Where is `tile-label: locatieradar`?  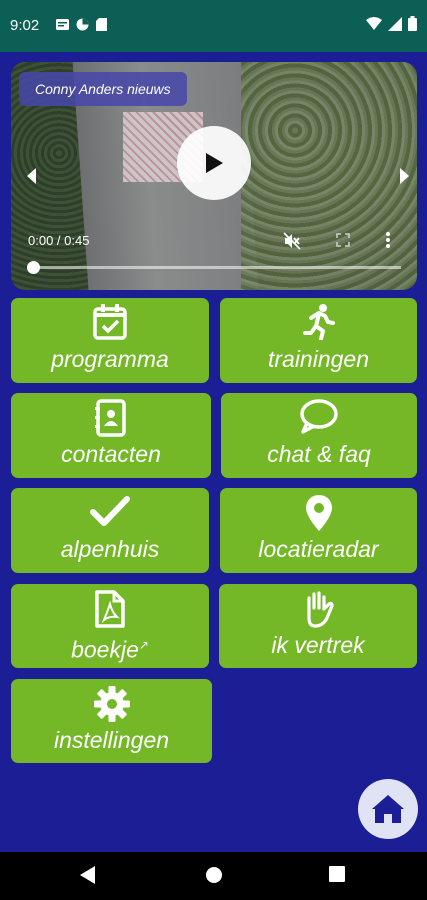
tile-label: locatieradar is located at coordinates (318, 549).